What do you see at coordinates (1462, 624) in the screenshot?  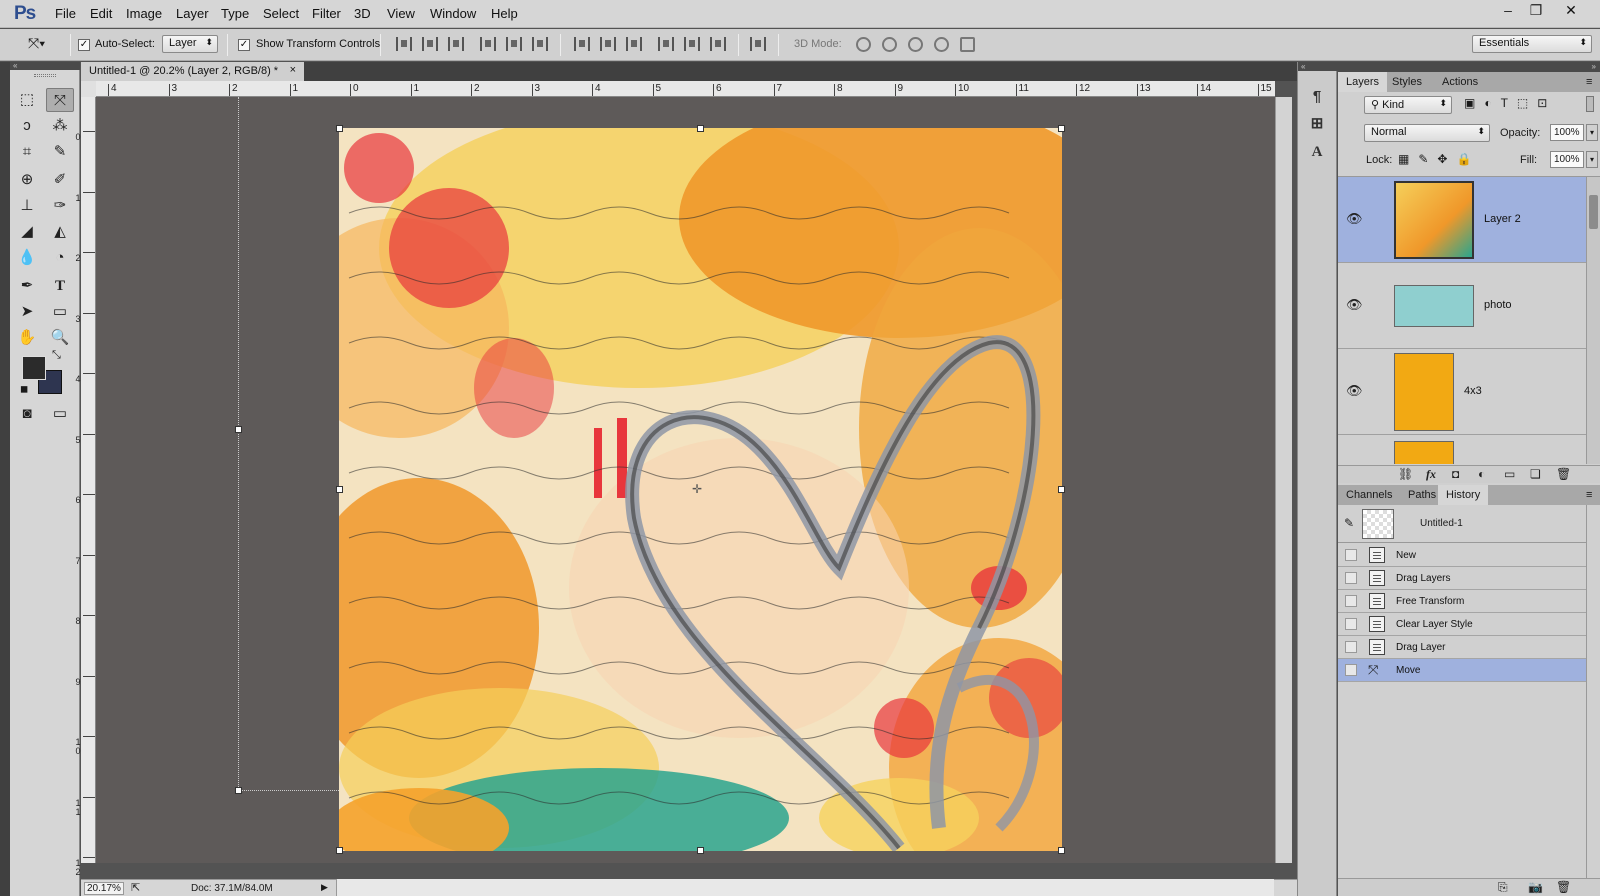 I see `history-state-clear-layer-style: Clear Layer Style` at bounding box center [1462, 624].